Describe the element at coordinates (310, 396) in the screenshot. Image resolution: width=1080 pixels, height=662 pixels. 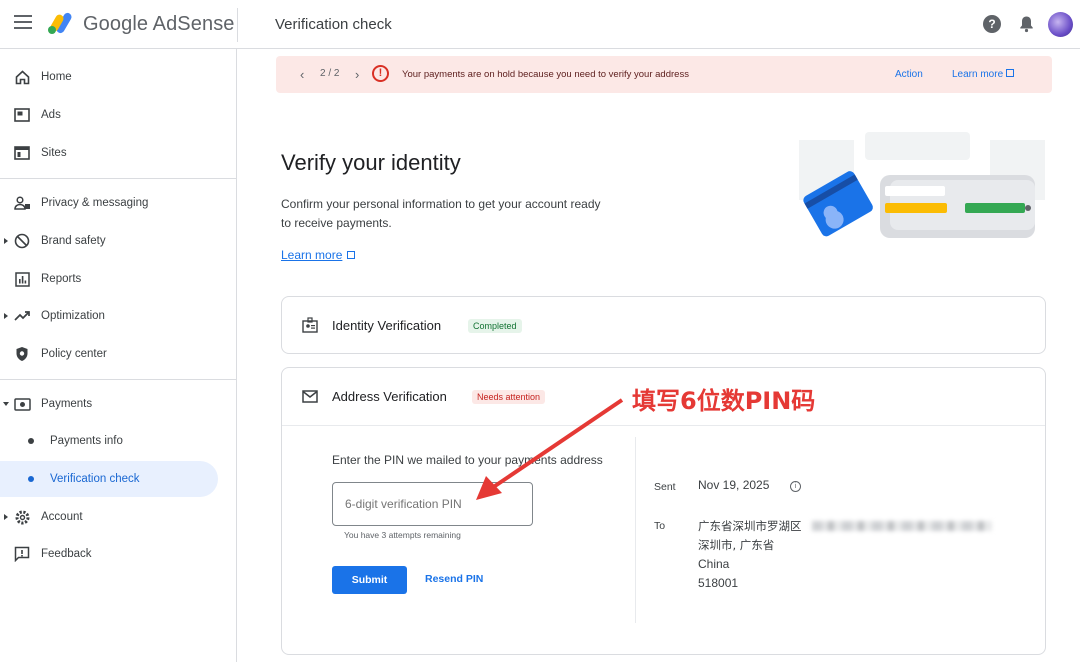
I see `mail-icon` at that location.